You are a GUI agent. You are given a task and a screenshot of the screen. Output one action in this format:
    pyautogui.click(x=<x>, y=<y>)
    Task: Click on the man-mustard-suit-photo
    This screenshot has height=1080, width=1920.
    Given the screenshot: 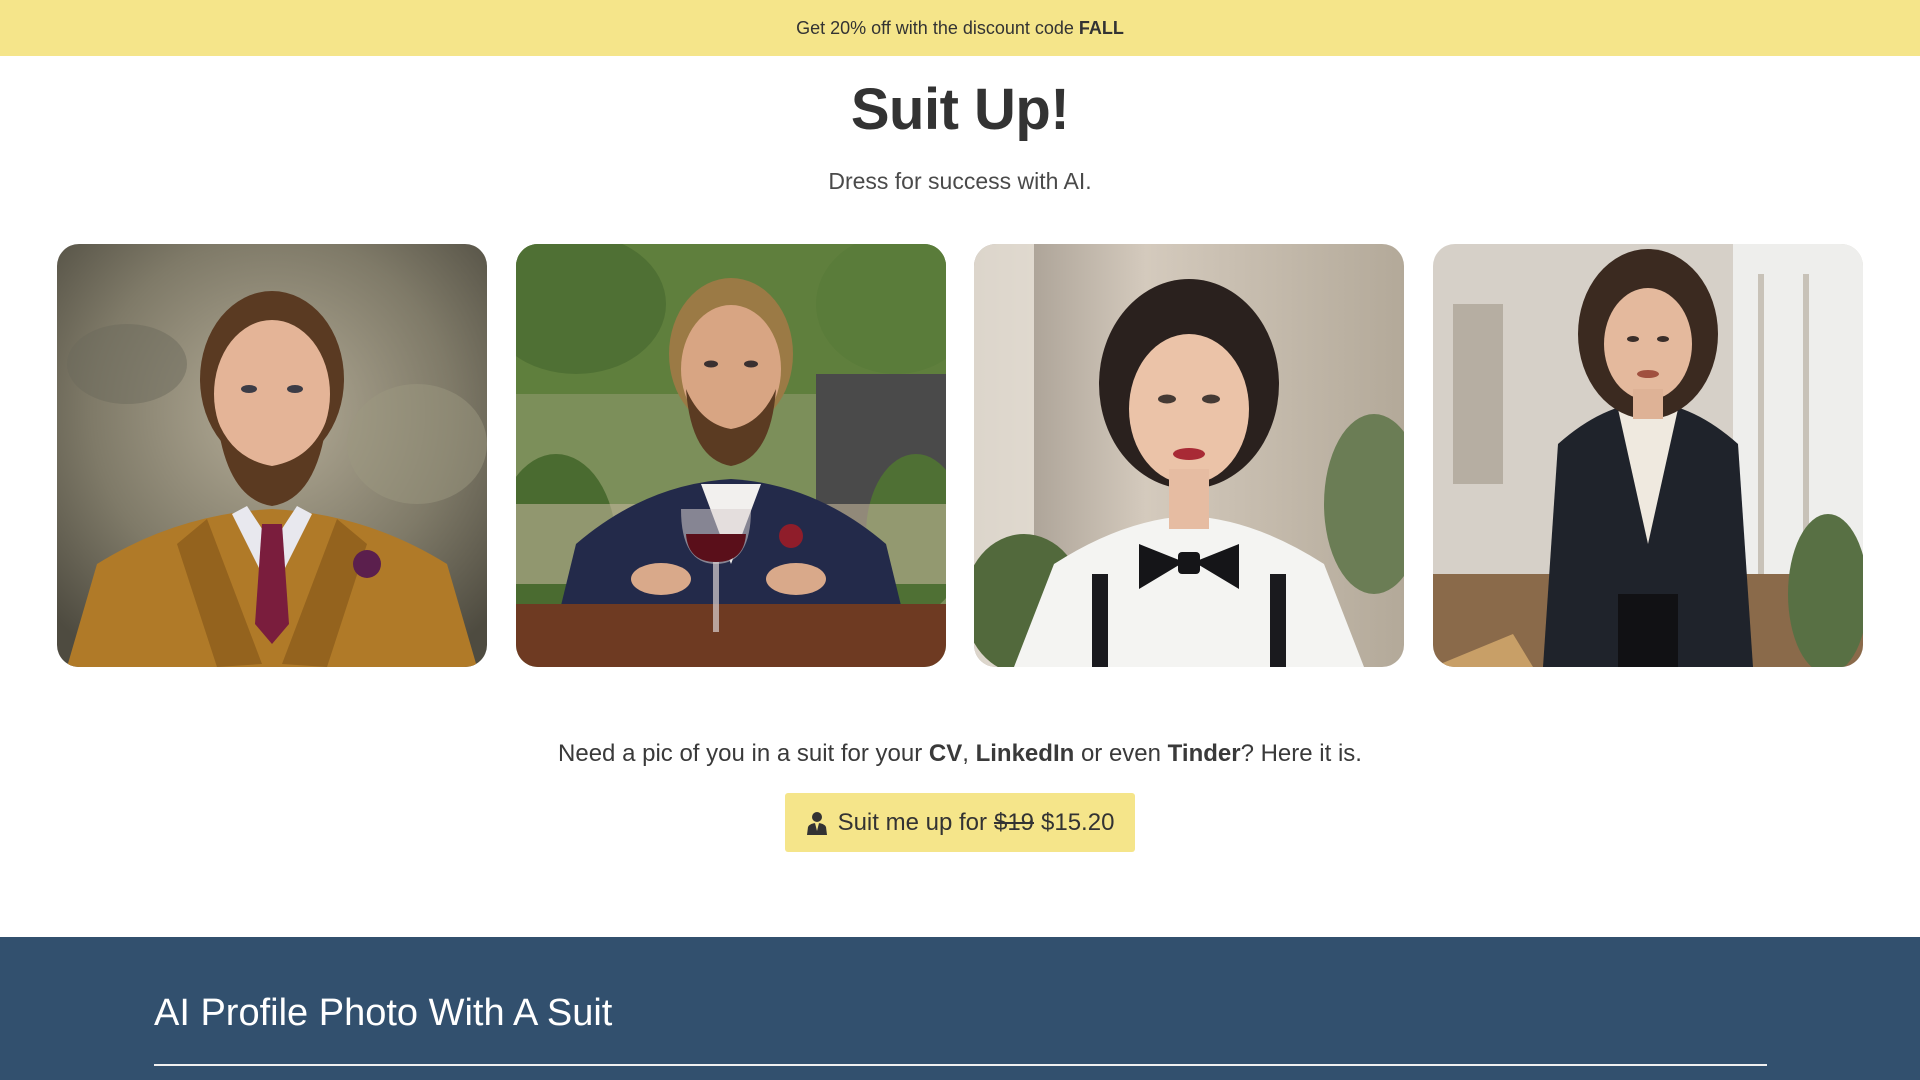 What is the action you would take?
    pyautogui.click(x=272, y=455)
    